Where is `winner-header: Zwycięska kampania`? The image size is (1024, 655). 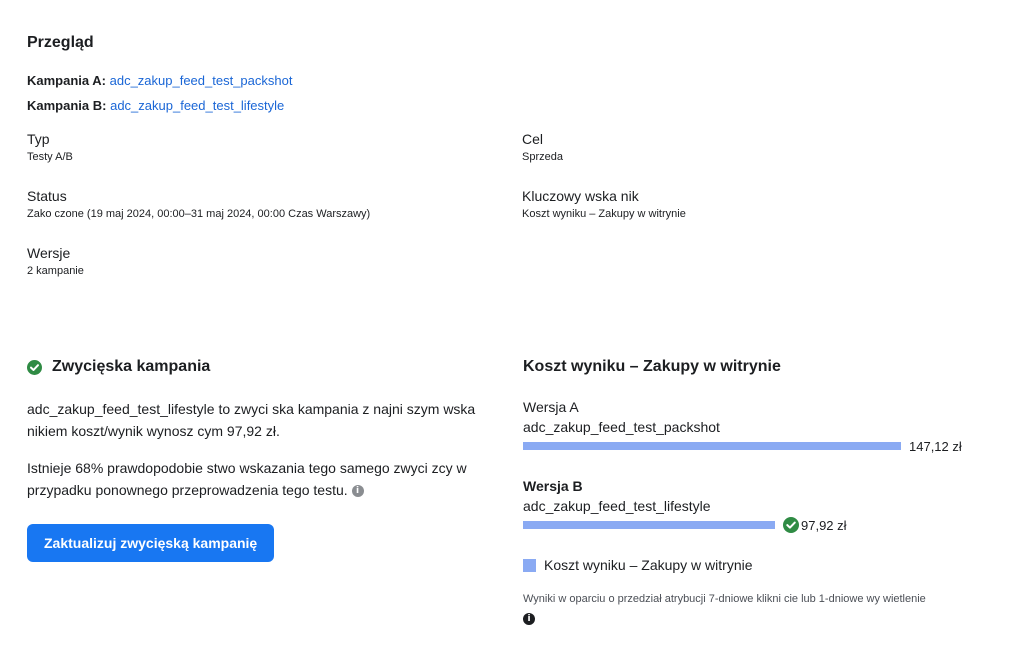 winner-header: Zwycięska kampania is located at coordinates (118, 367).